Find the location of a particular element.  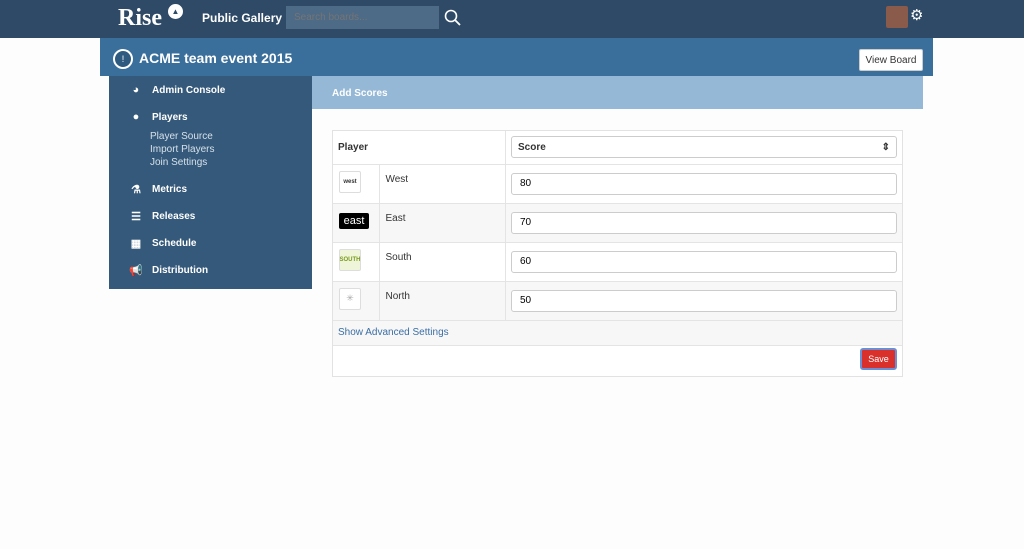

score-input-south is located at coordinates (704, 261).